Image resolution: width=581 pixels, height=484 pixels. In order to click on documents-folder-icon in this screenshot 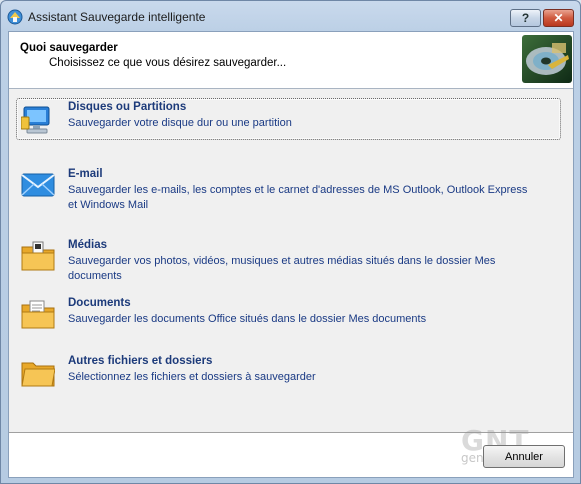, I will do `click(38, 314)`.